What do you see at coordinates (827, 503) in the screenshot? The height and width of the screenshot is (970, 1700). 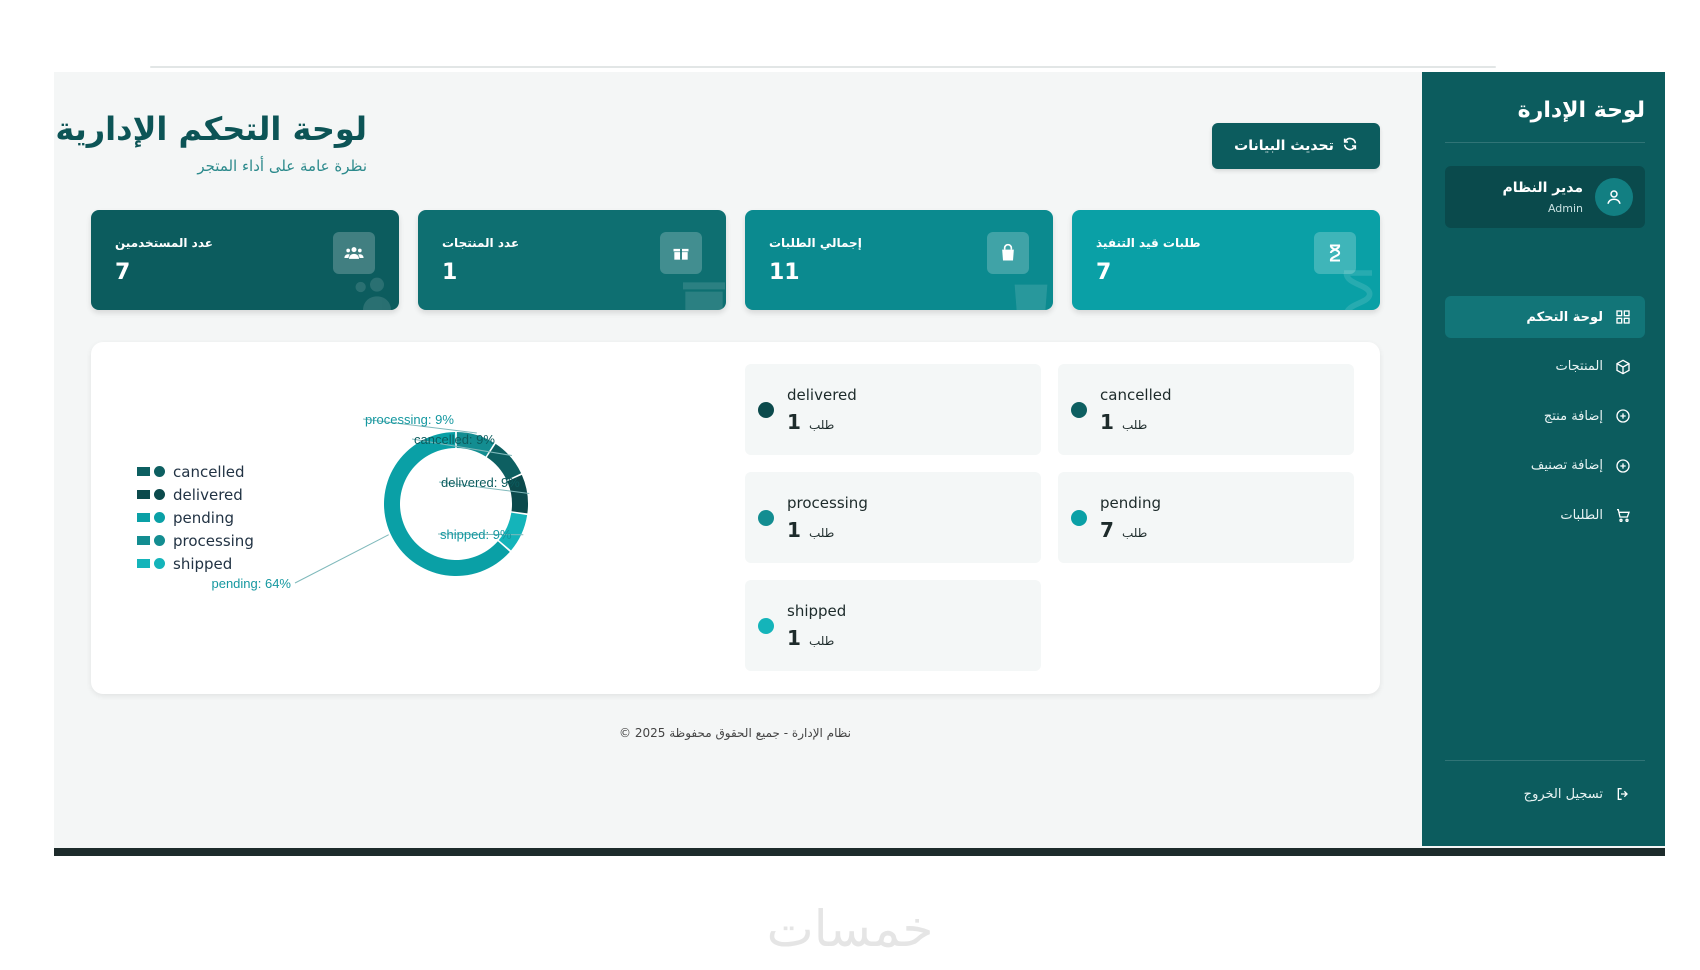 I see `status-name: processing` at bounding box center [827, 503].